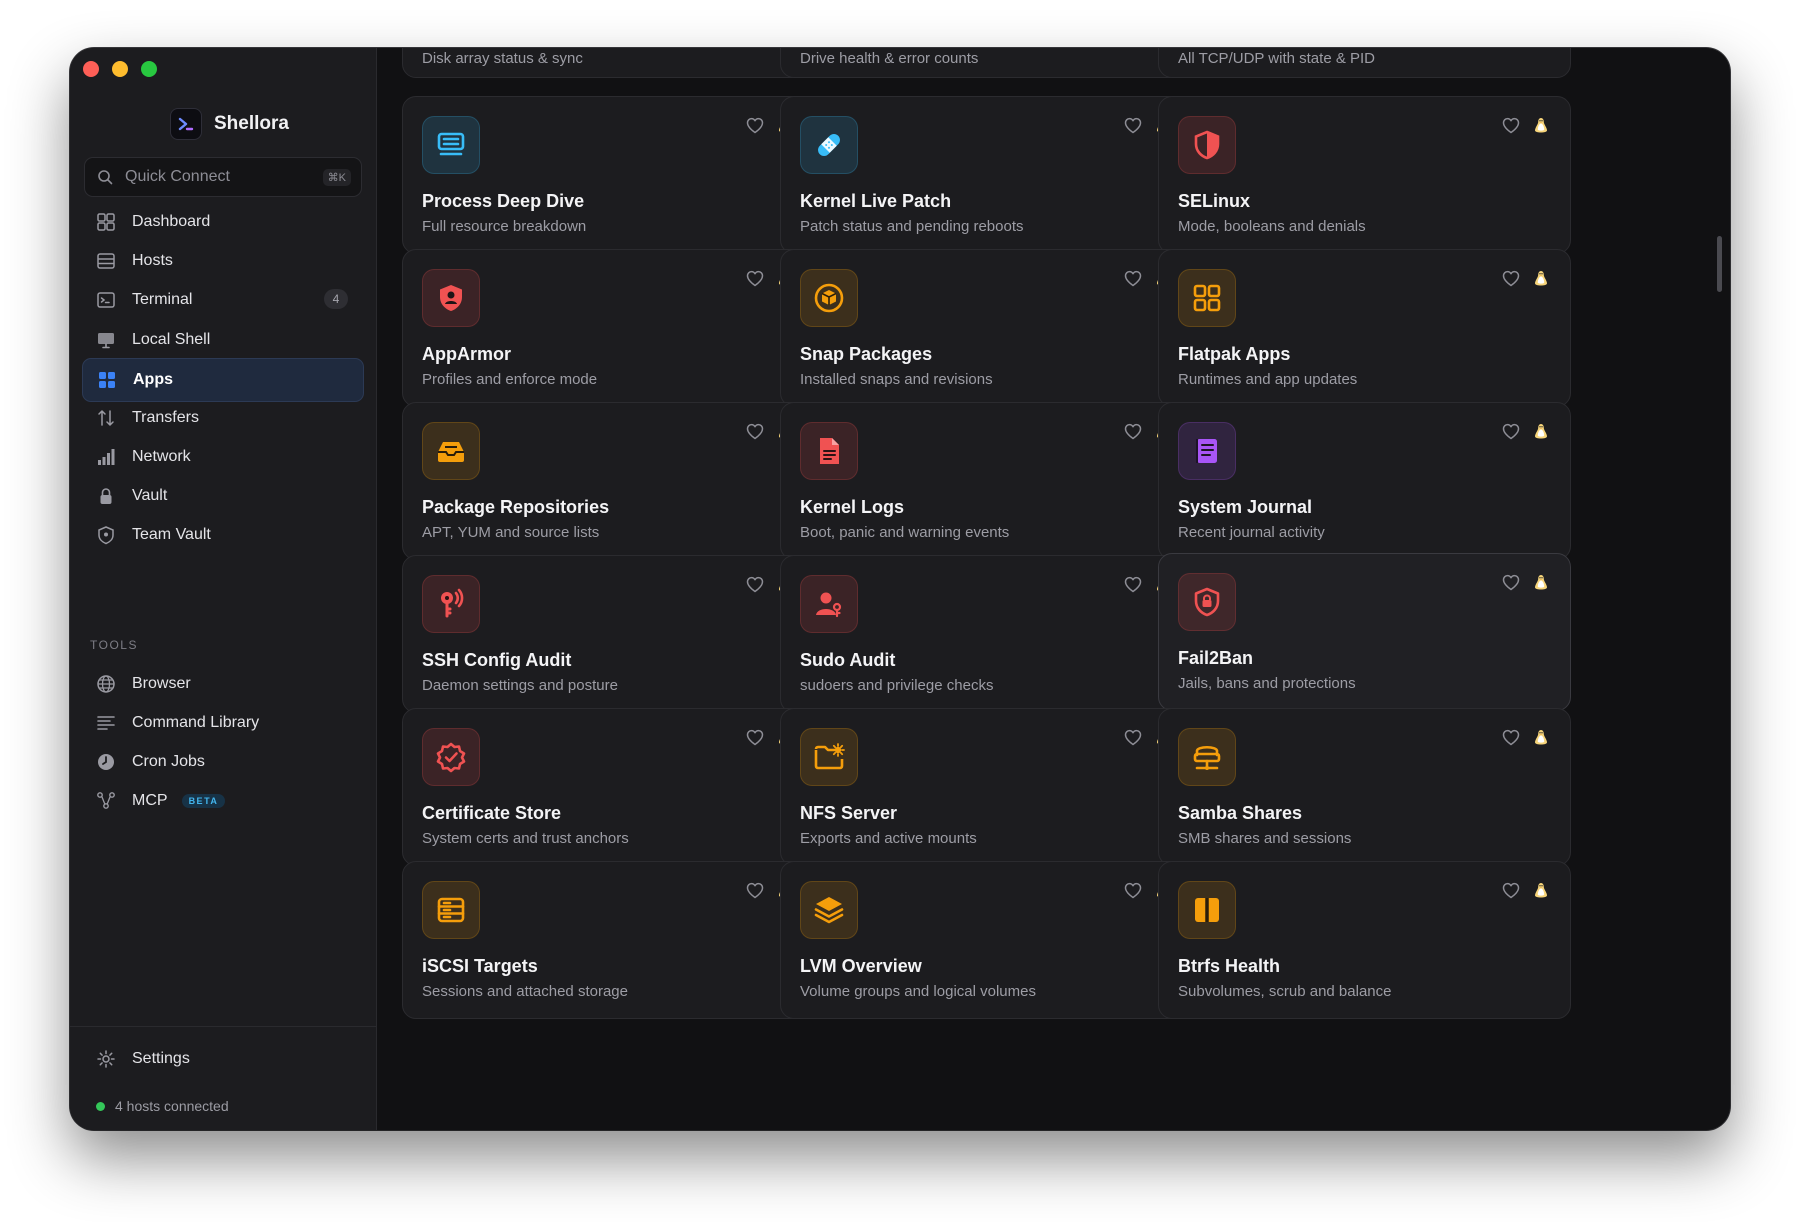 The height and width of the screenshot is (1222, 1800). What do you see at coordinates (203, 801) in the screenshot?
I see `beta-badge: BETA` at bounding box center [203, 801].